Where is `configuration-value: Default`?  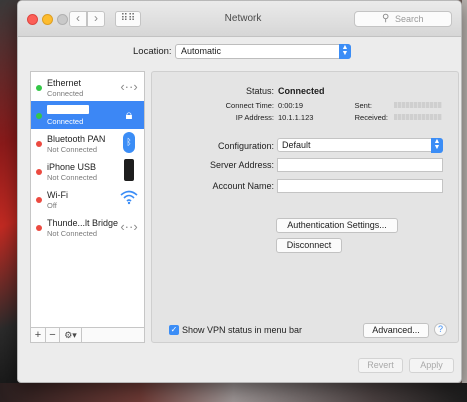
configuration-value: Default is located at coordinates (296, 145).